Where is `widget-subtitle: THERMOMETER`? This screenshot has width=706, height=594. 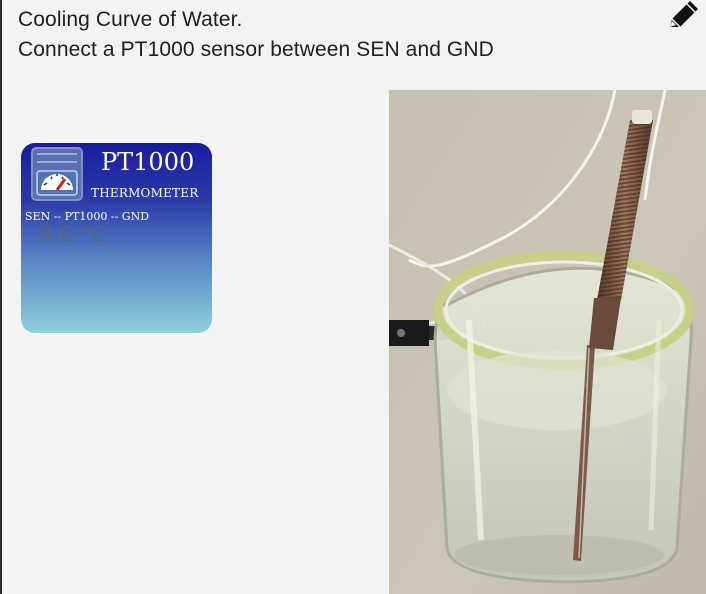 widget-subtitle: THERMOMETER is located at coordinates (145, 193).